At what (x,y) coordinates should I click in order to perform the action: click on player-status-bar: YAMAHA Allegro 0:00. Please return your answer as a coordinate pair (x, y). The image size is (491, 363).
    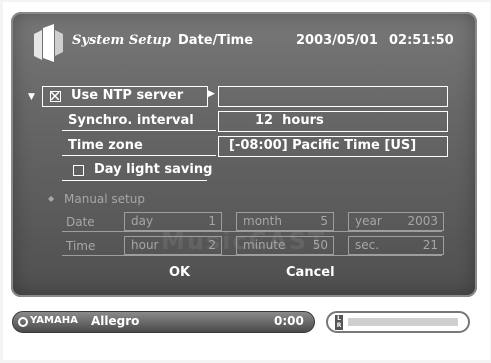
    Looking at the image, I should click on (163, 322).